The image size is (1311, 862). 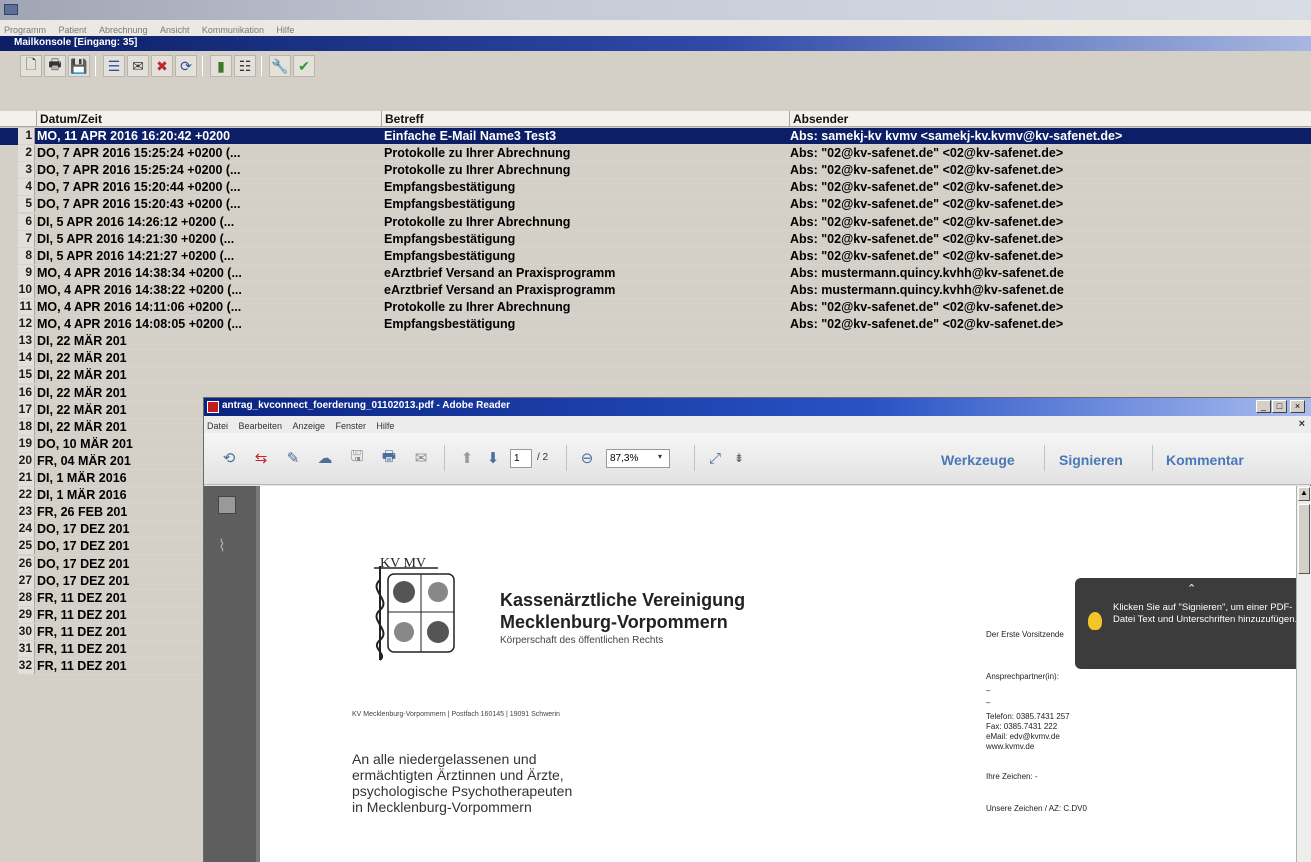 I want to click on reader-menu-fenster: Fenster, so click(x=350, y=424).